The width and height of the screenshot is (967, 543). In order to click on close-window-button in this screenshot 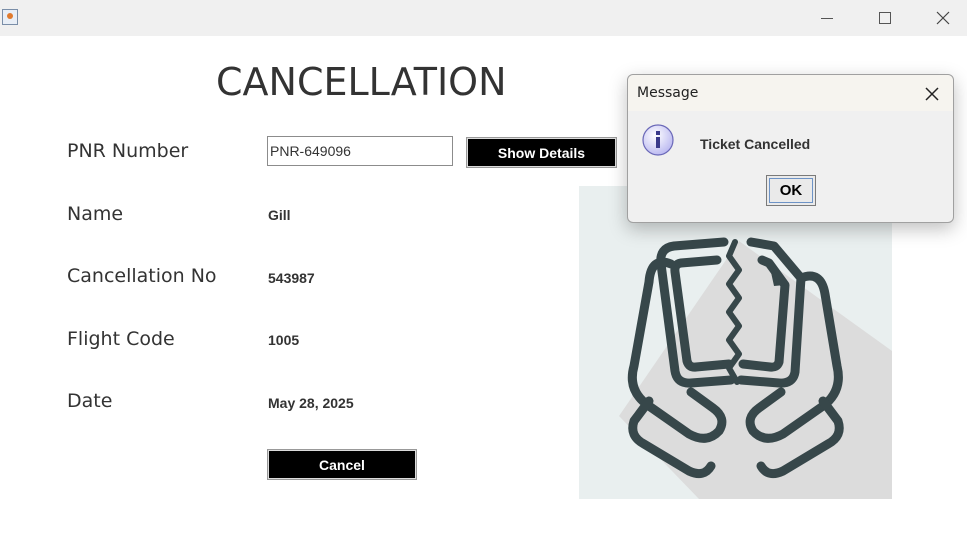, I will do `click(940, 18)`.